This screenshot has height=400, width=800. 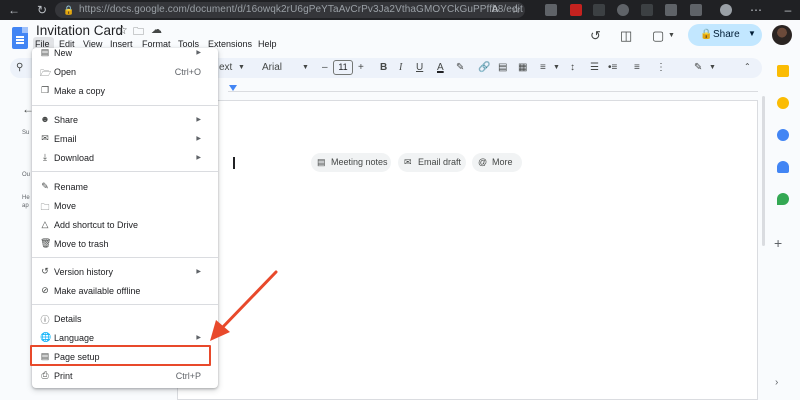 What do you see at coordinates (783, 103) in the screenshot?
I see `keep-notes-icon` at bounding box center [783, 103].